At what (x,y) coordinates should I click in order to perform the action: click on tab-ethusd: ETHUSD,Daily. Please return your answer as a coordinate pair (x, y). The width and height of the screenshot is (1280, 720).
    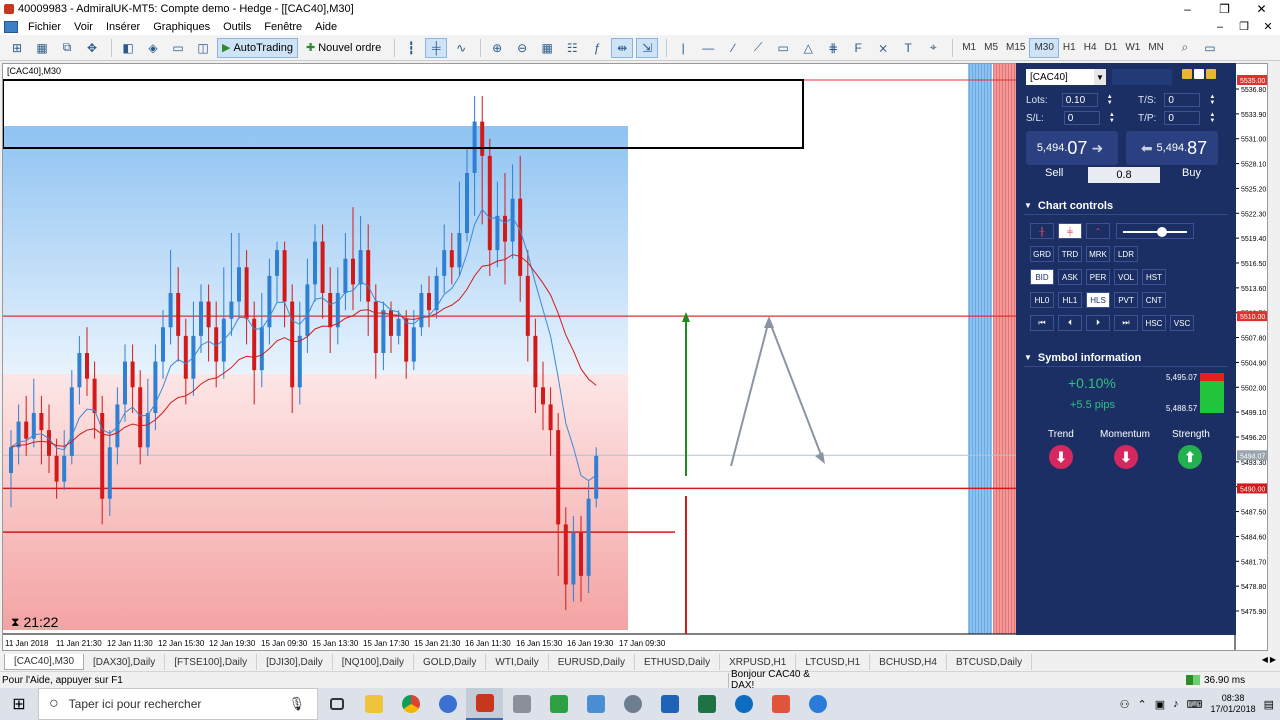
    Looking at the image, I should click on (678, 662).